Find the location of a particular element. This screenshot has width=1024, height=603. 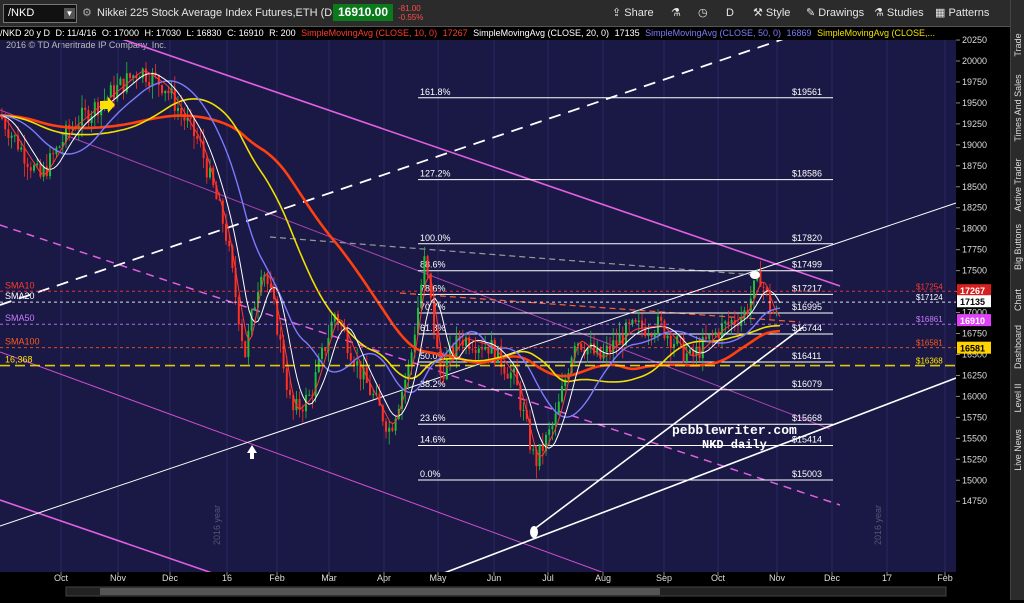

price-change-pct: -0.55% is located at coordinates (411, 17).